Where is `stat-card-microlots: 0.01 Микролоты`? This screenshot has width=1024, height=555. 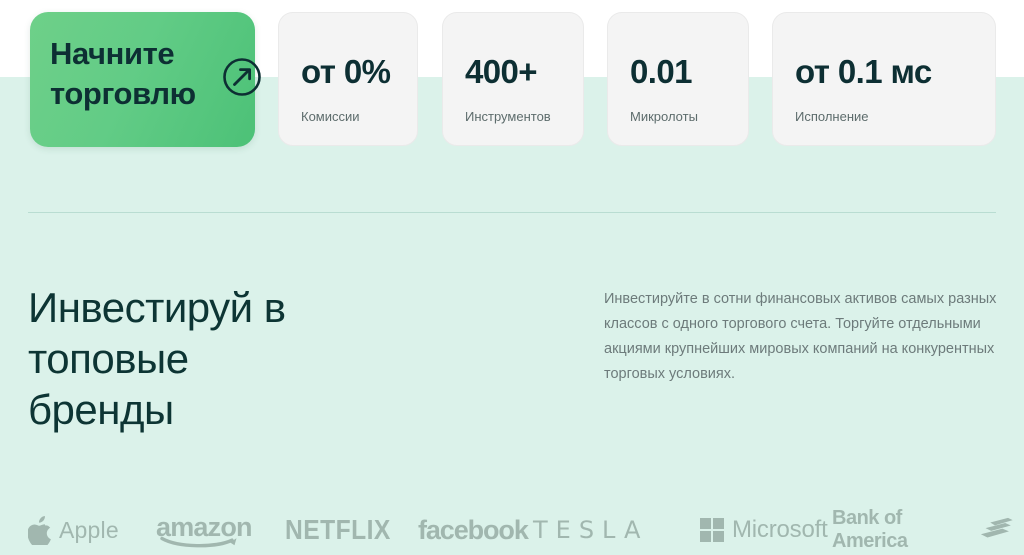 stat-card-microlots: 0.01 Микролоты is located at coordinates (678, 79).